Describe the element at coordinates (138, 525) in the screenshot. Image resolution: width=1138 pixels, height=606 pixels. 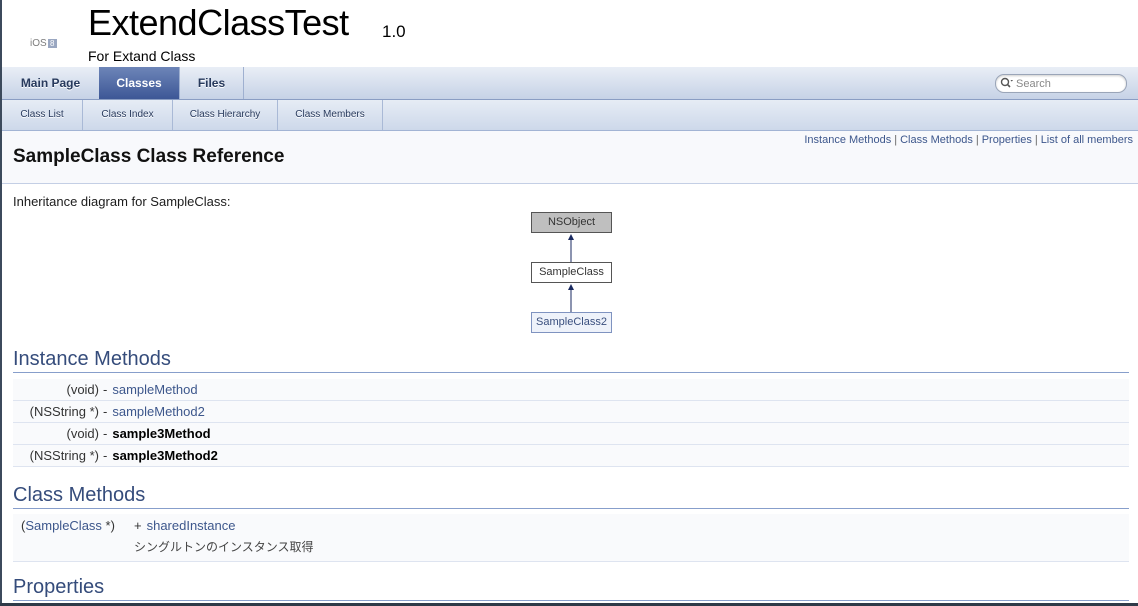
I see `method-sign: +` at that location.